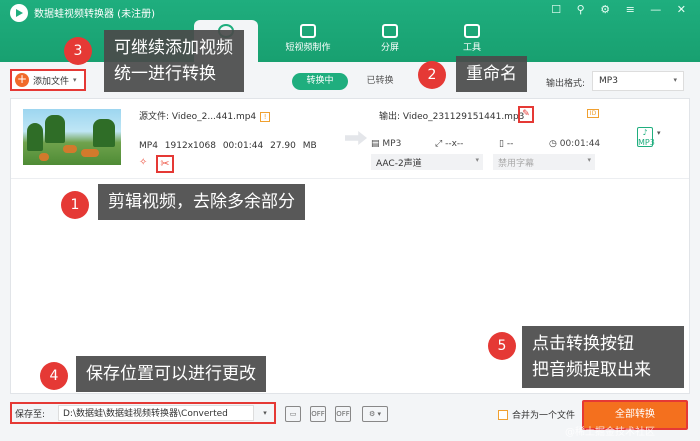 This screenshot has width=700, height=441. I want to click on output-format-icon: ♪ MP3, so click(646, 137).